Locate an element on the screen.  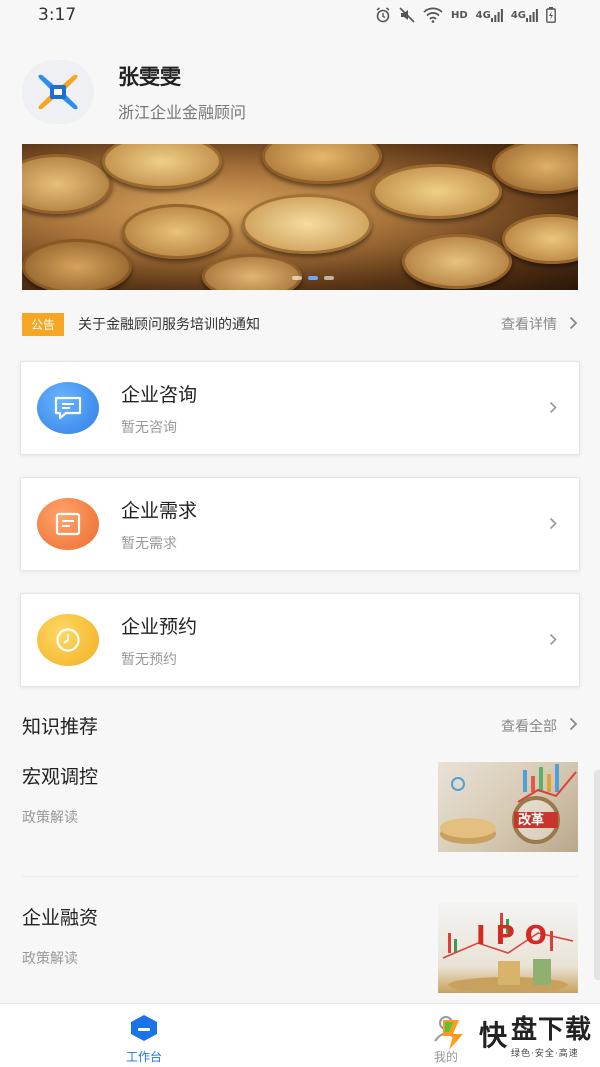
signal-icon-2: 4G is located at coordinates (524, 15).